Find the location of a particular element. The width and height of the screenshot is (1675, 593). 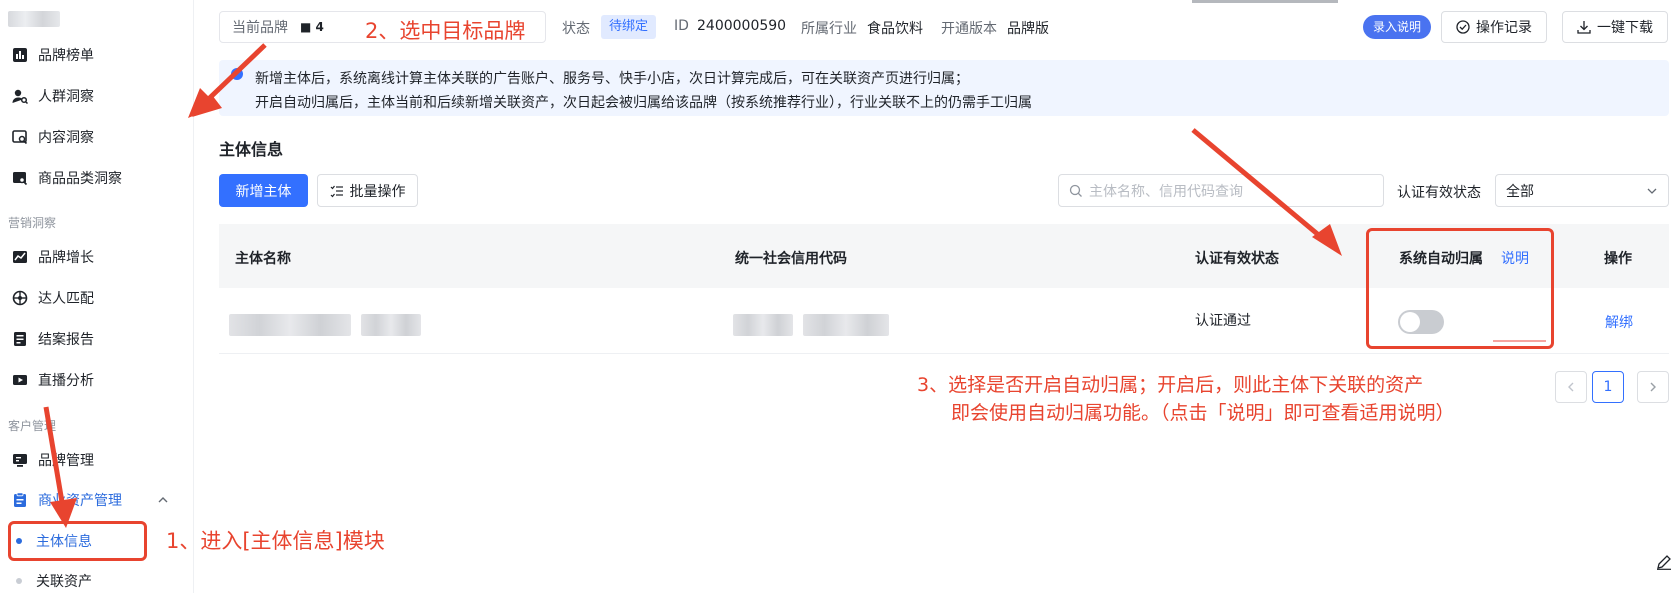

column-header-credit-code: 统一社会信用代码 is located at coordinates (791, 259).